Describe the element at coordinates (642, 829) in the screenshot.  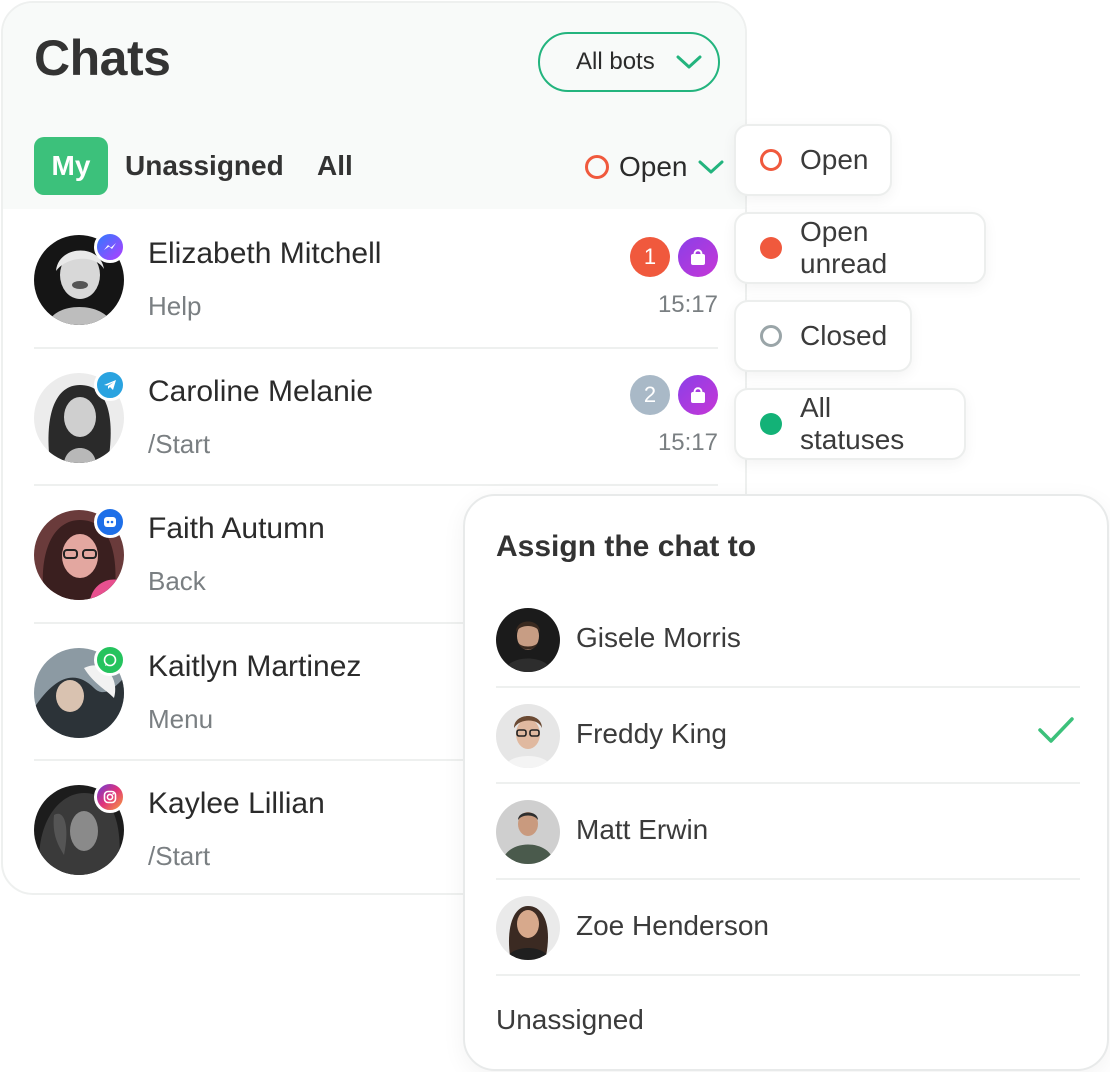
I see `assignee-name: Matt Erwin` at that location.